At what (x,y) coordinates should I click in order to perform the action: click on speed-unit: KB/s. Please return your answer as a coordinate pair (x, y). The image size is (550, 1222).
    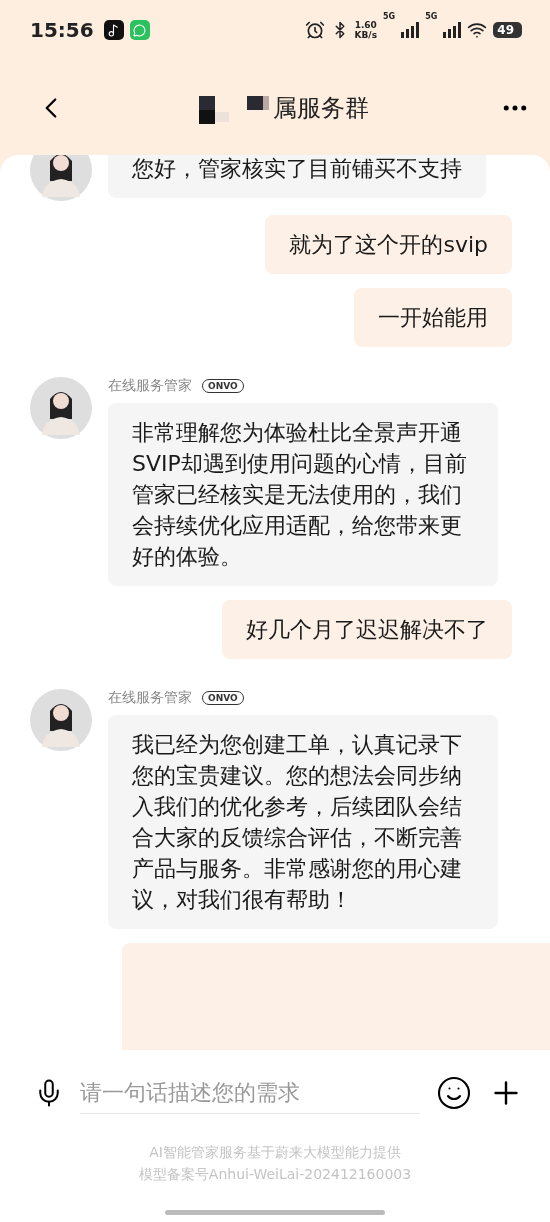
    Looking at the image, I should click on (365, 35).